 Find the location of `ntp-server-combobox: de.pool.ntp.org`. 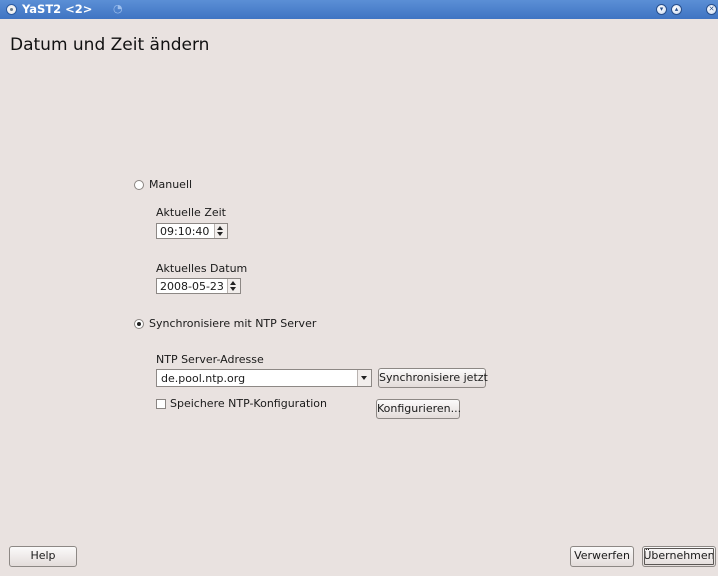

ntp-server-combobox: de.pool.ntp.org is located at coordinates (264, 378).